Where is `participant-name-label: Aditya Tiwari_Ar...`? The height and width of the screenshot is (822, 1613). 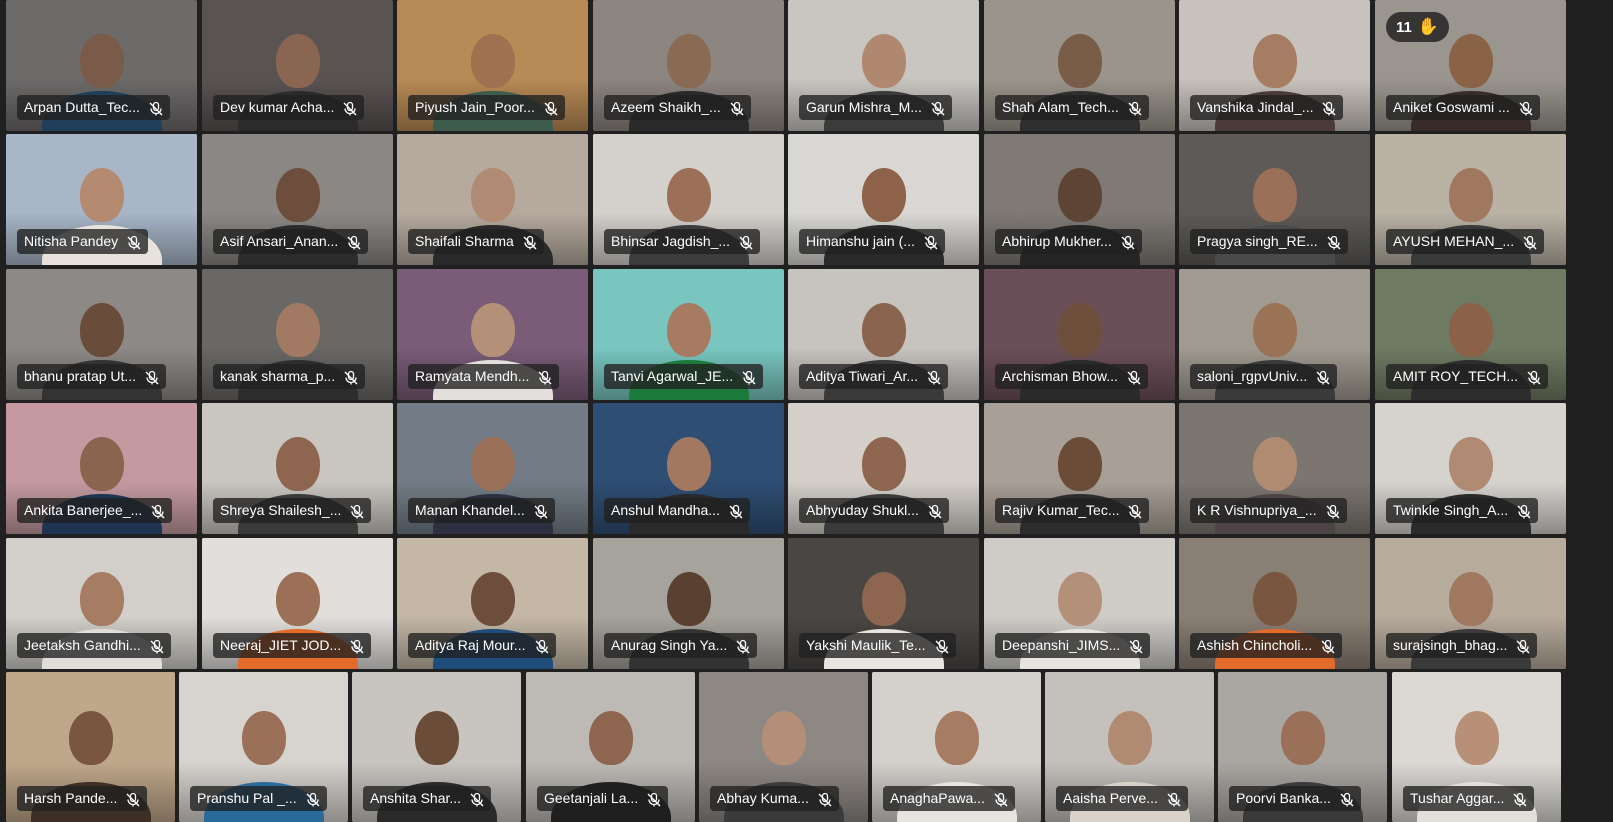 participant-name-label: Aditya Tiwari_Ar... is located at coordinates (874, 376).